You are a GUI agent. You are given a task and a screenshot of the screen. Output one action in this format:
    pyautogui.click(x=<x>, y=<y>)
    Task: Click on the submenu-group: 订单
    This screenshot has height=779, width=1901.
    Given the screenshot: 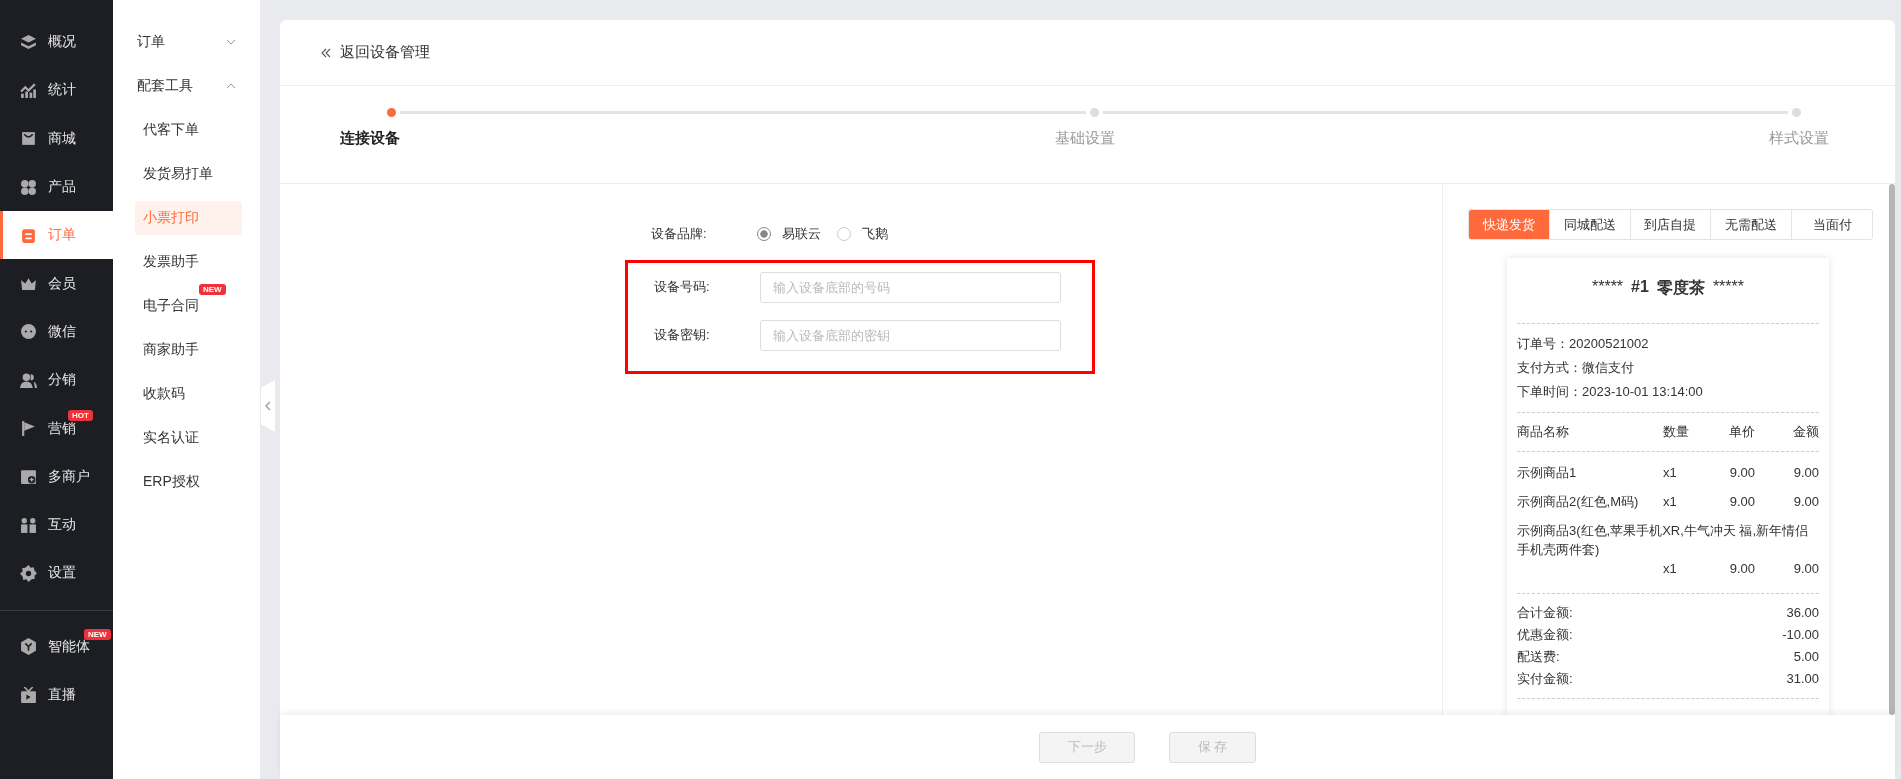 What is the action you would take?
    pyautogui.click(x=186, y=42)
    